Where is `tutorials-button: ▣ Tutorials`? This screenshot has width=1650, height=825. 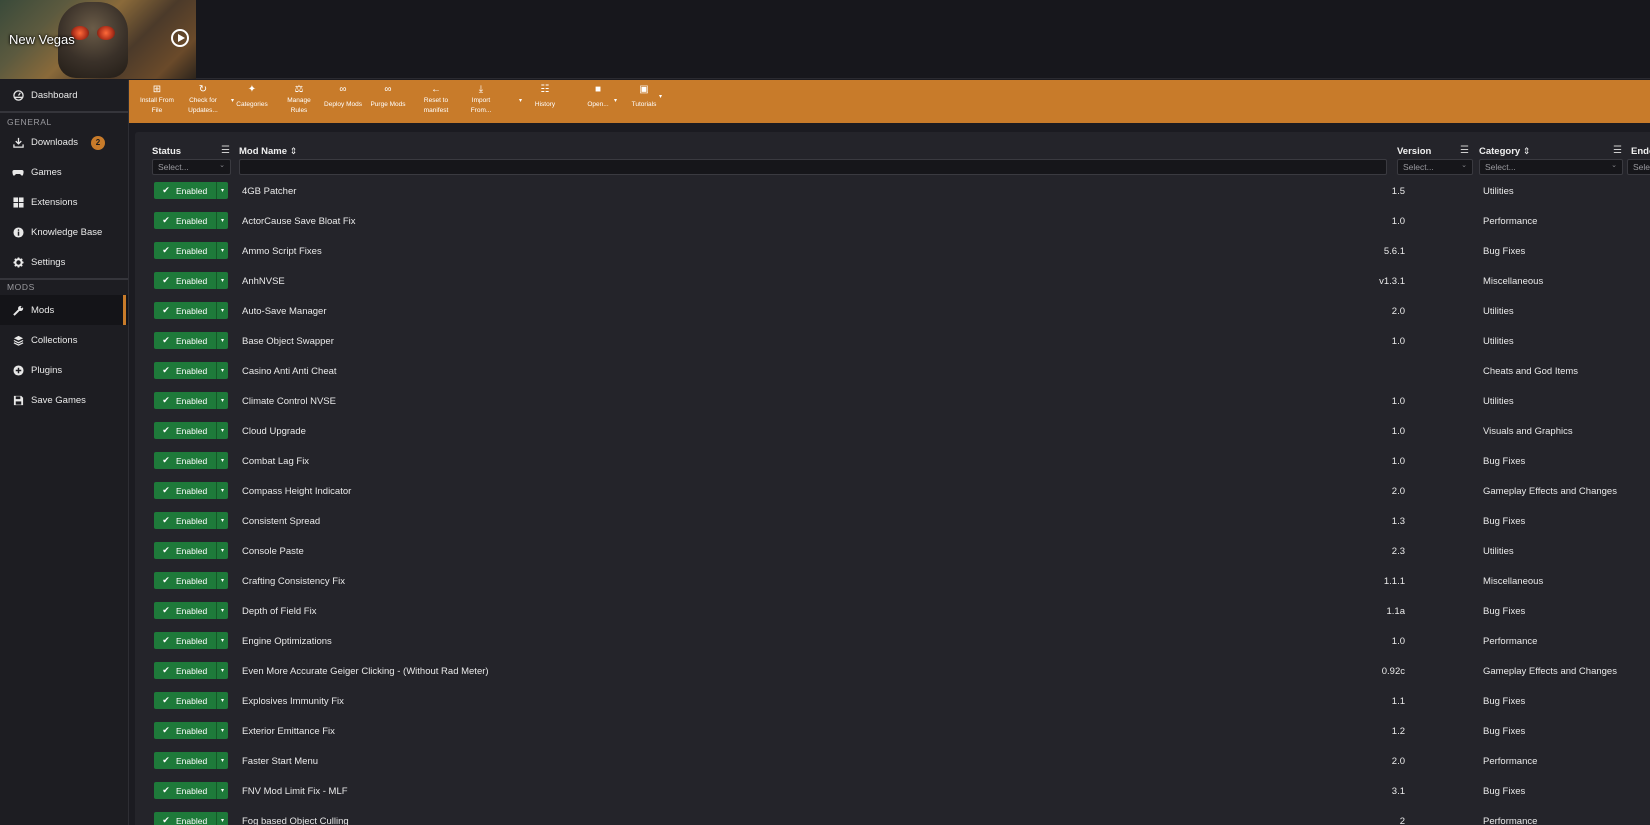 tutorials-button: ▣ Tutorials is located at coordinates (644, 97).